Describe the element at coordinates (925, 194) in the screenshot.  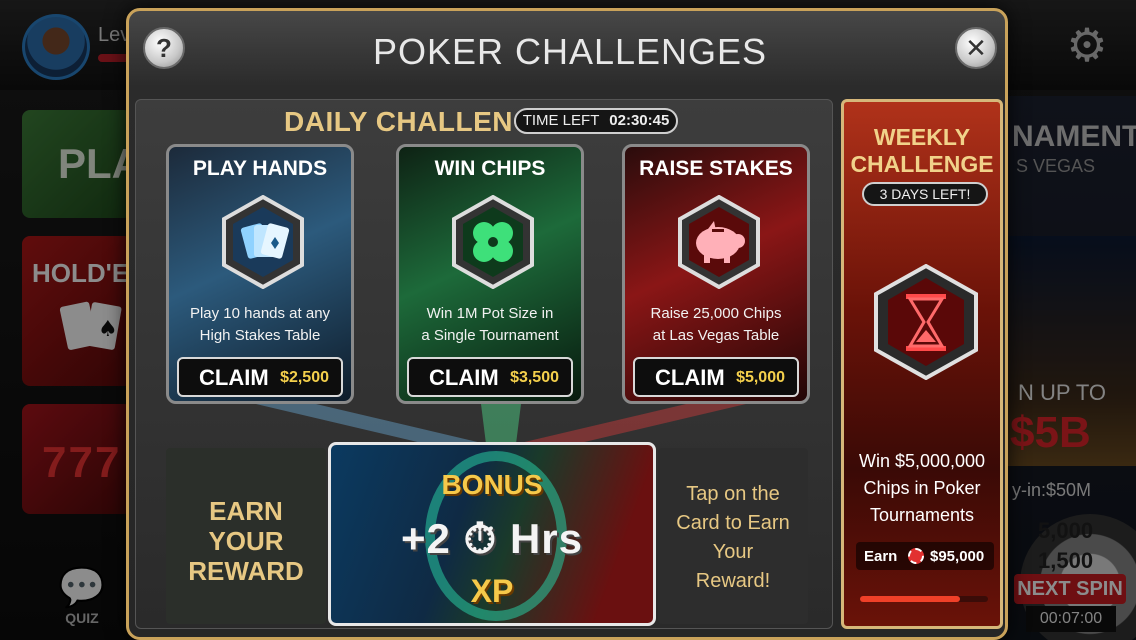
I see `days-left-pill: 3 DAYS LEFT!` at that location.